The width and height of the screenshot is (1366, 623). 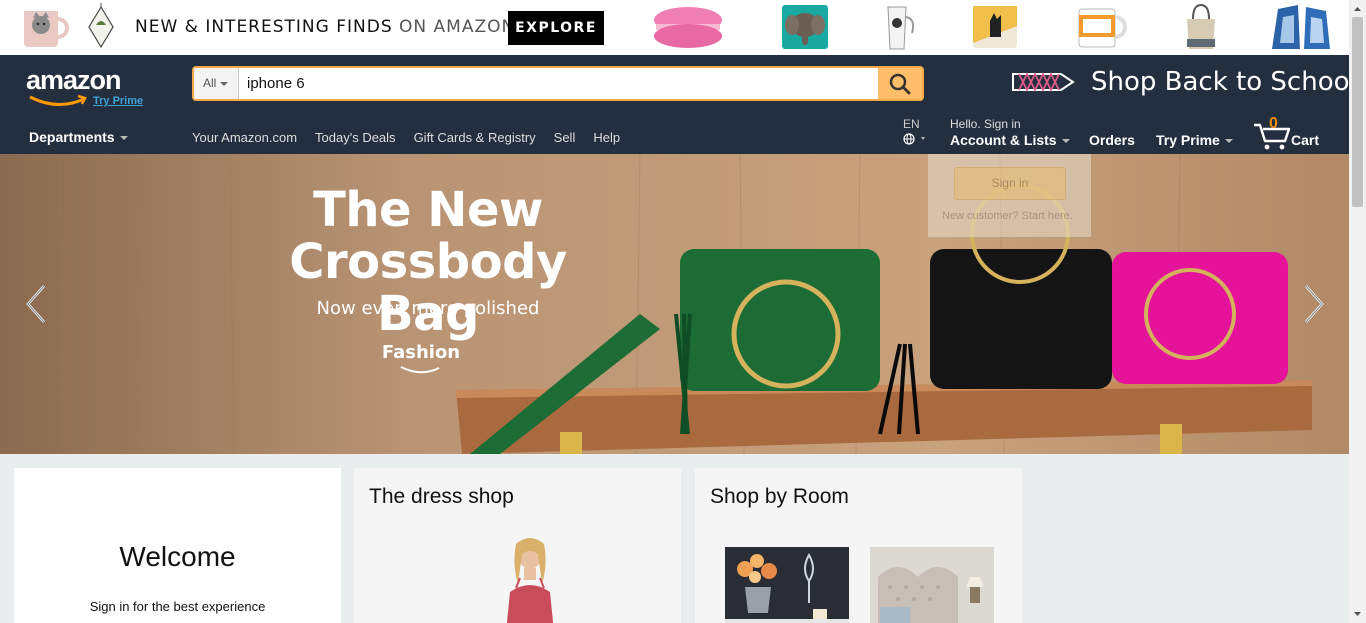 I want to click on cat-pillow-icon, so click(x=995, y=27).